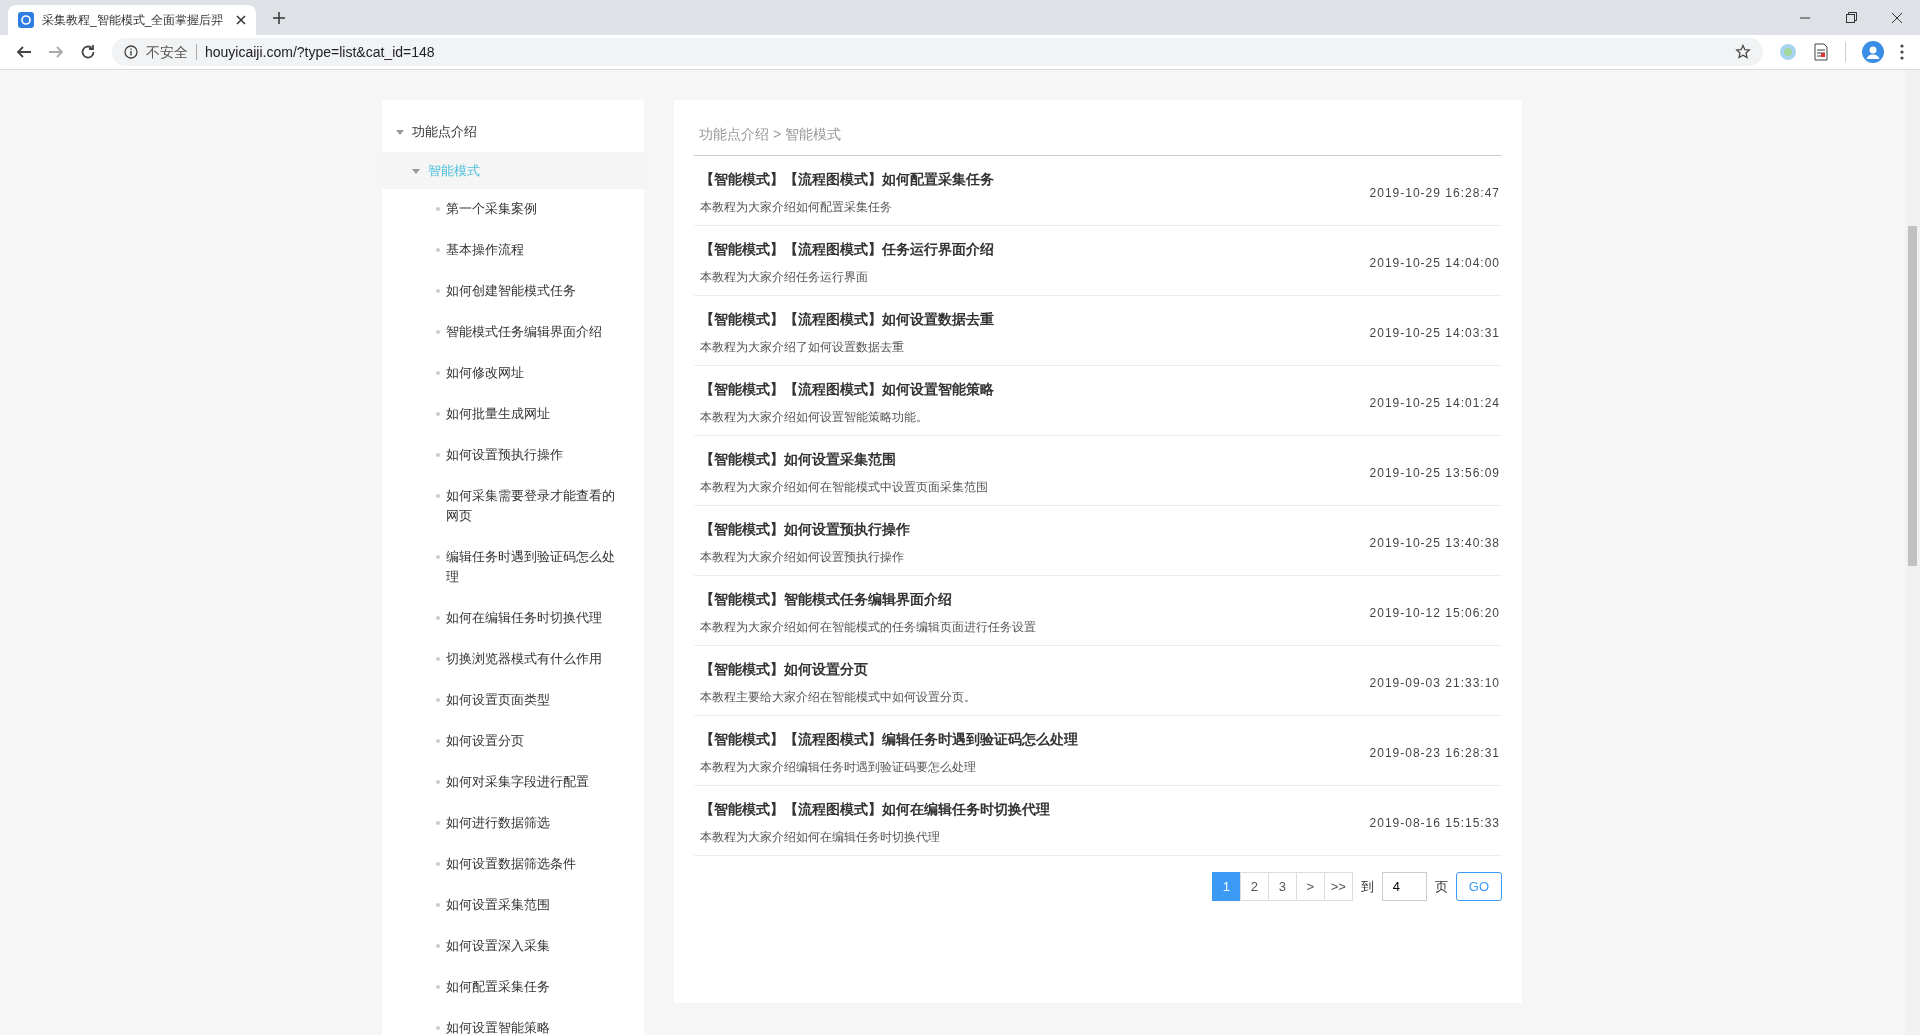 Image resolution: width=1920 pixels, height=1036 pixels. What do you see at coordinates (805, 529) in the screenshot?
I see `article-title: 【智能模式】如何设置预执行操作` at bounding box center [805, 529].